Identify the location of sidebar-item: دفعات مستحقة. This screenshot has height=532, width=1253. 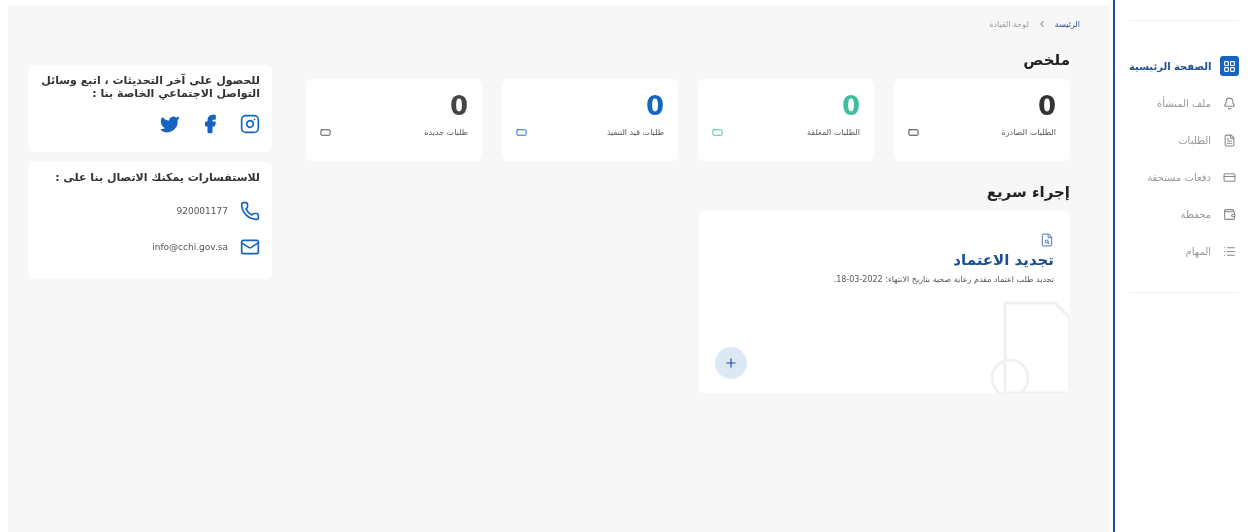
(1184, 177).